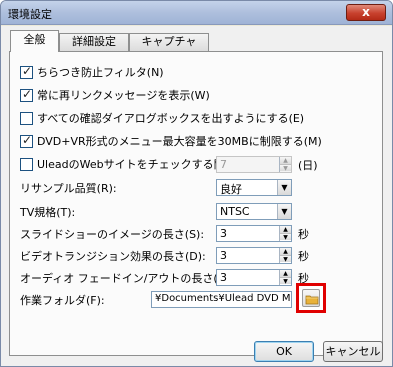 Image resolution: width=393 pixels, height=367 pixels. I want to click on resample-label: リサンプル品質(R):, so click(68, 188).